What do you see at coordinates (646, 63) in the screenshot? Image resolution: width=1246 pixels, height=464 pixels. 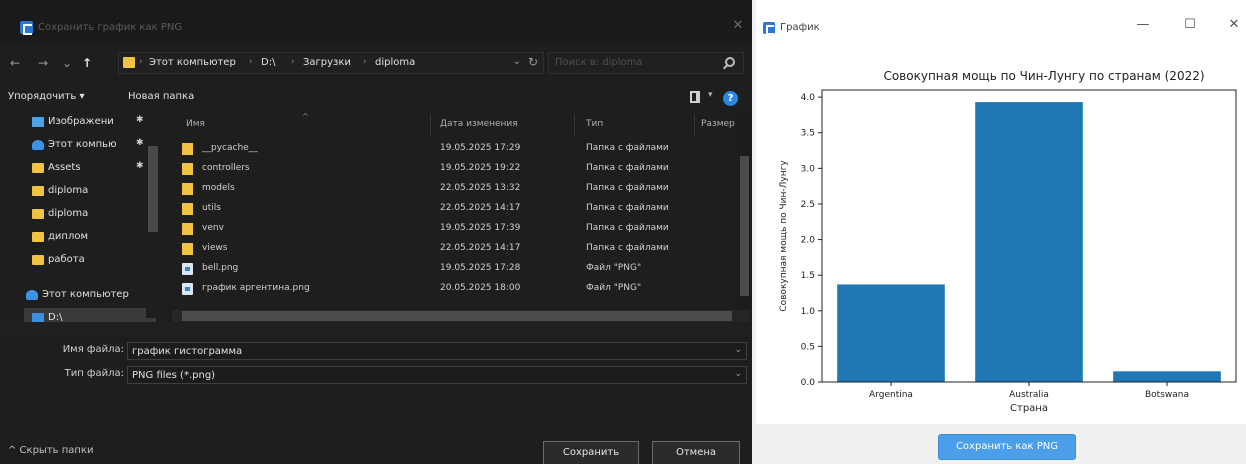 I see `search-box: Поиск в: diploma` at bounding box center [646, 63].